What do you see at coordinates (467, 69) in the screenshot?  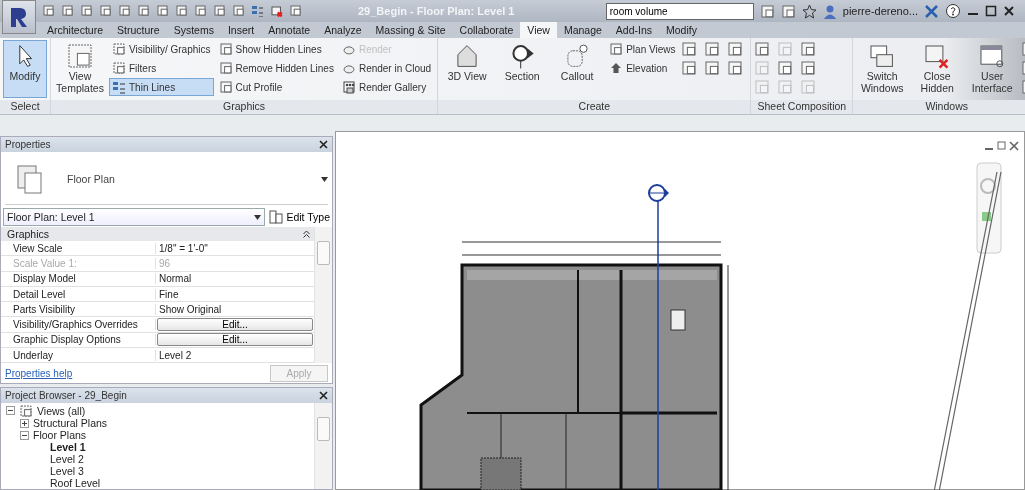 I see `ribbon-tool-button: 3D View` at bounding box center [467, 69].